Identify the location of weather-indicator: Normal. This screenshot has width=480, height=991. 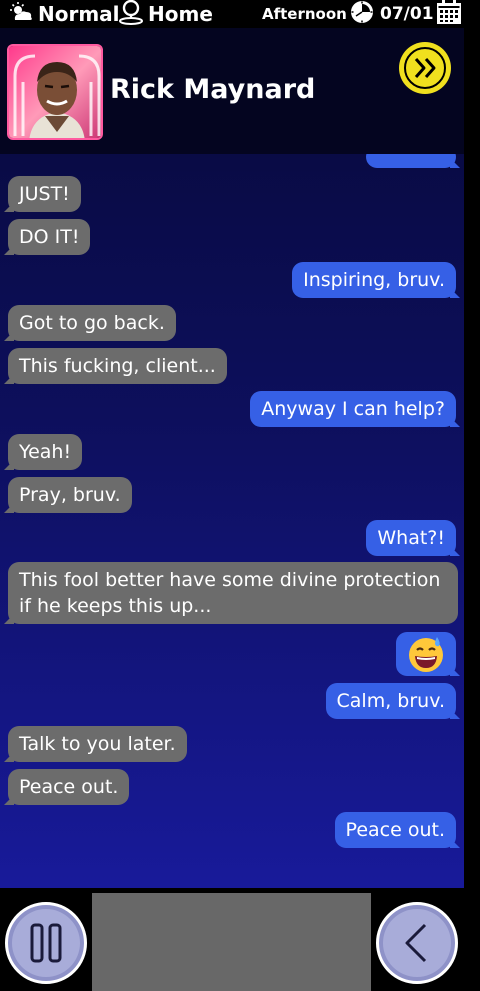
(65, 14).